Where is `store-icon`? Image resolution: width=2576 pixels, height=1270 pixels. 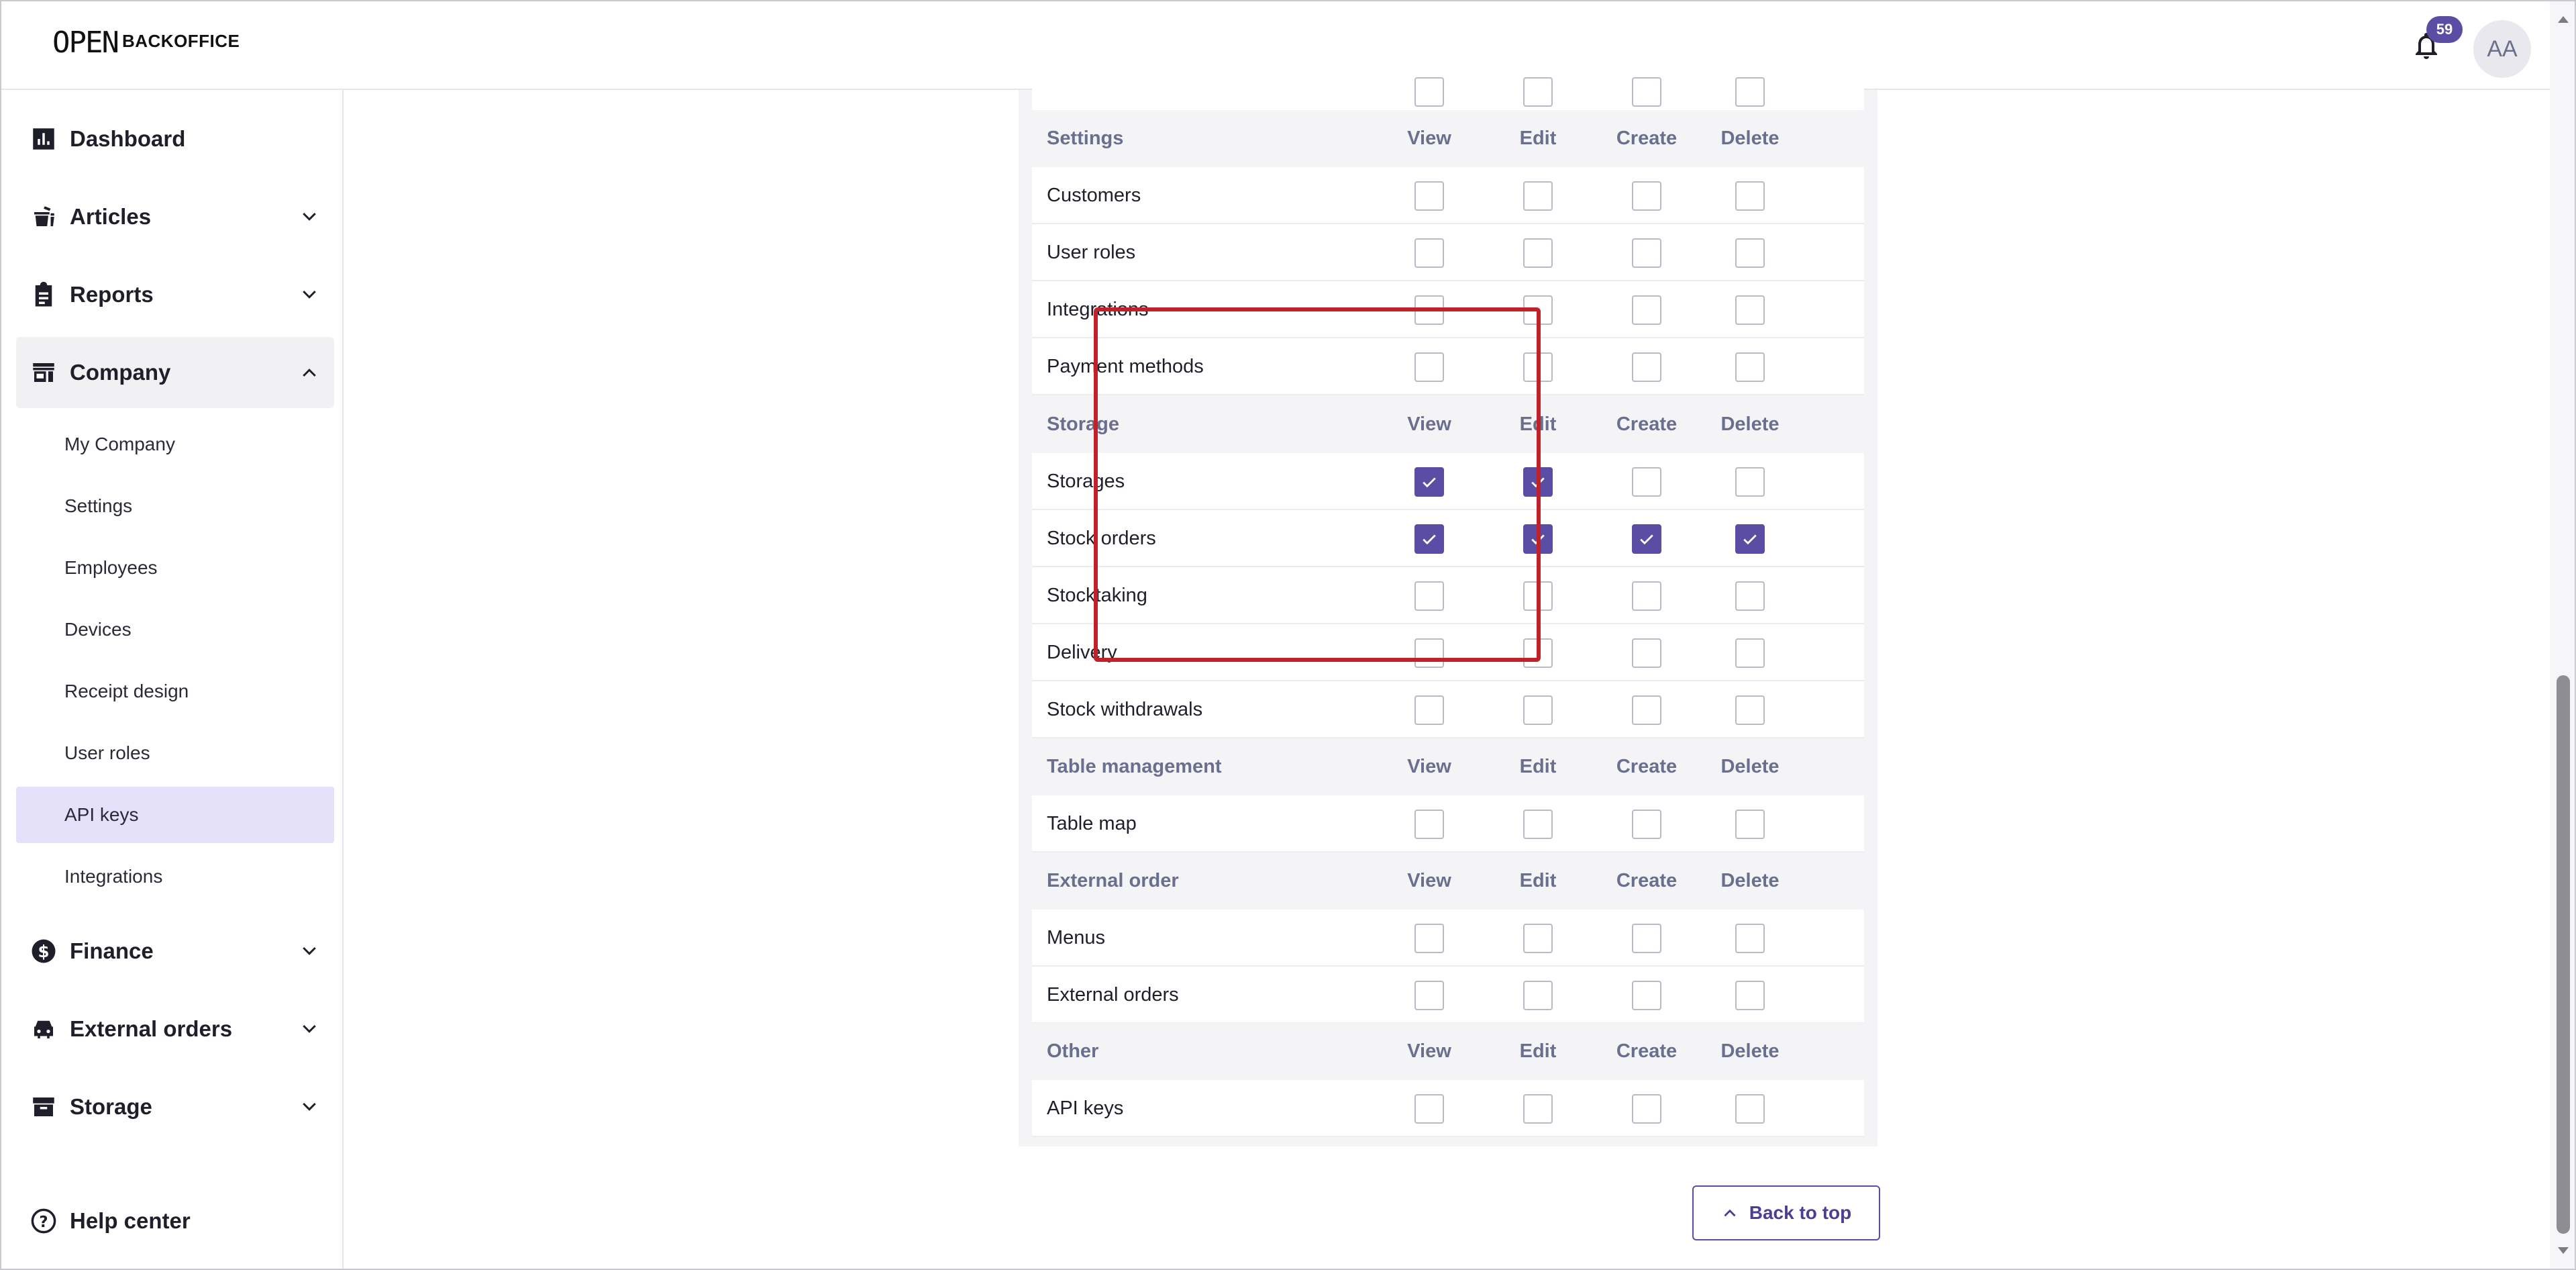 store-icon is located at coordinates (43, 373).